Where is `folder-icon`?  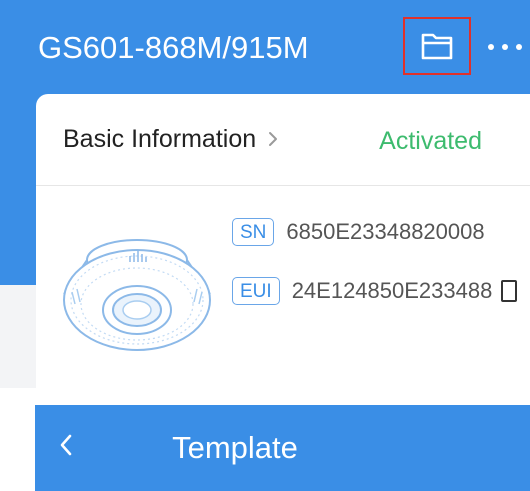
folder-icon is located at coordinates (437, 46).